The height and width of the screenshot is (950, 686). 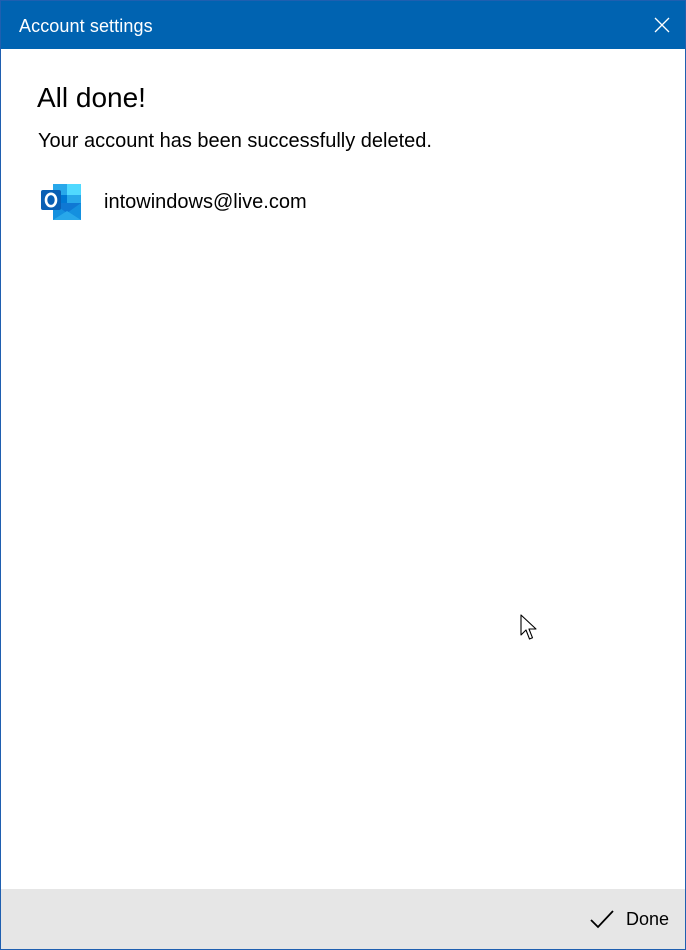 What do you see at coordinates (205, 202) in the screenshot?
I see `account-email: intowindows@live.com` at bounding box center [205, 202].